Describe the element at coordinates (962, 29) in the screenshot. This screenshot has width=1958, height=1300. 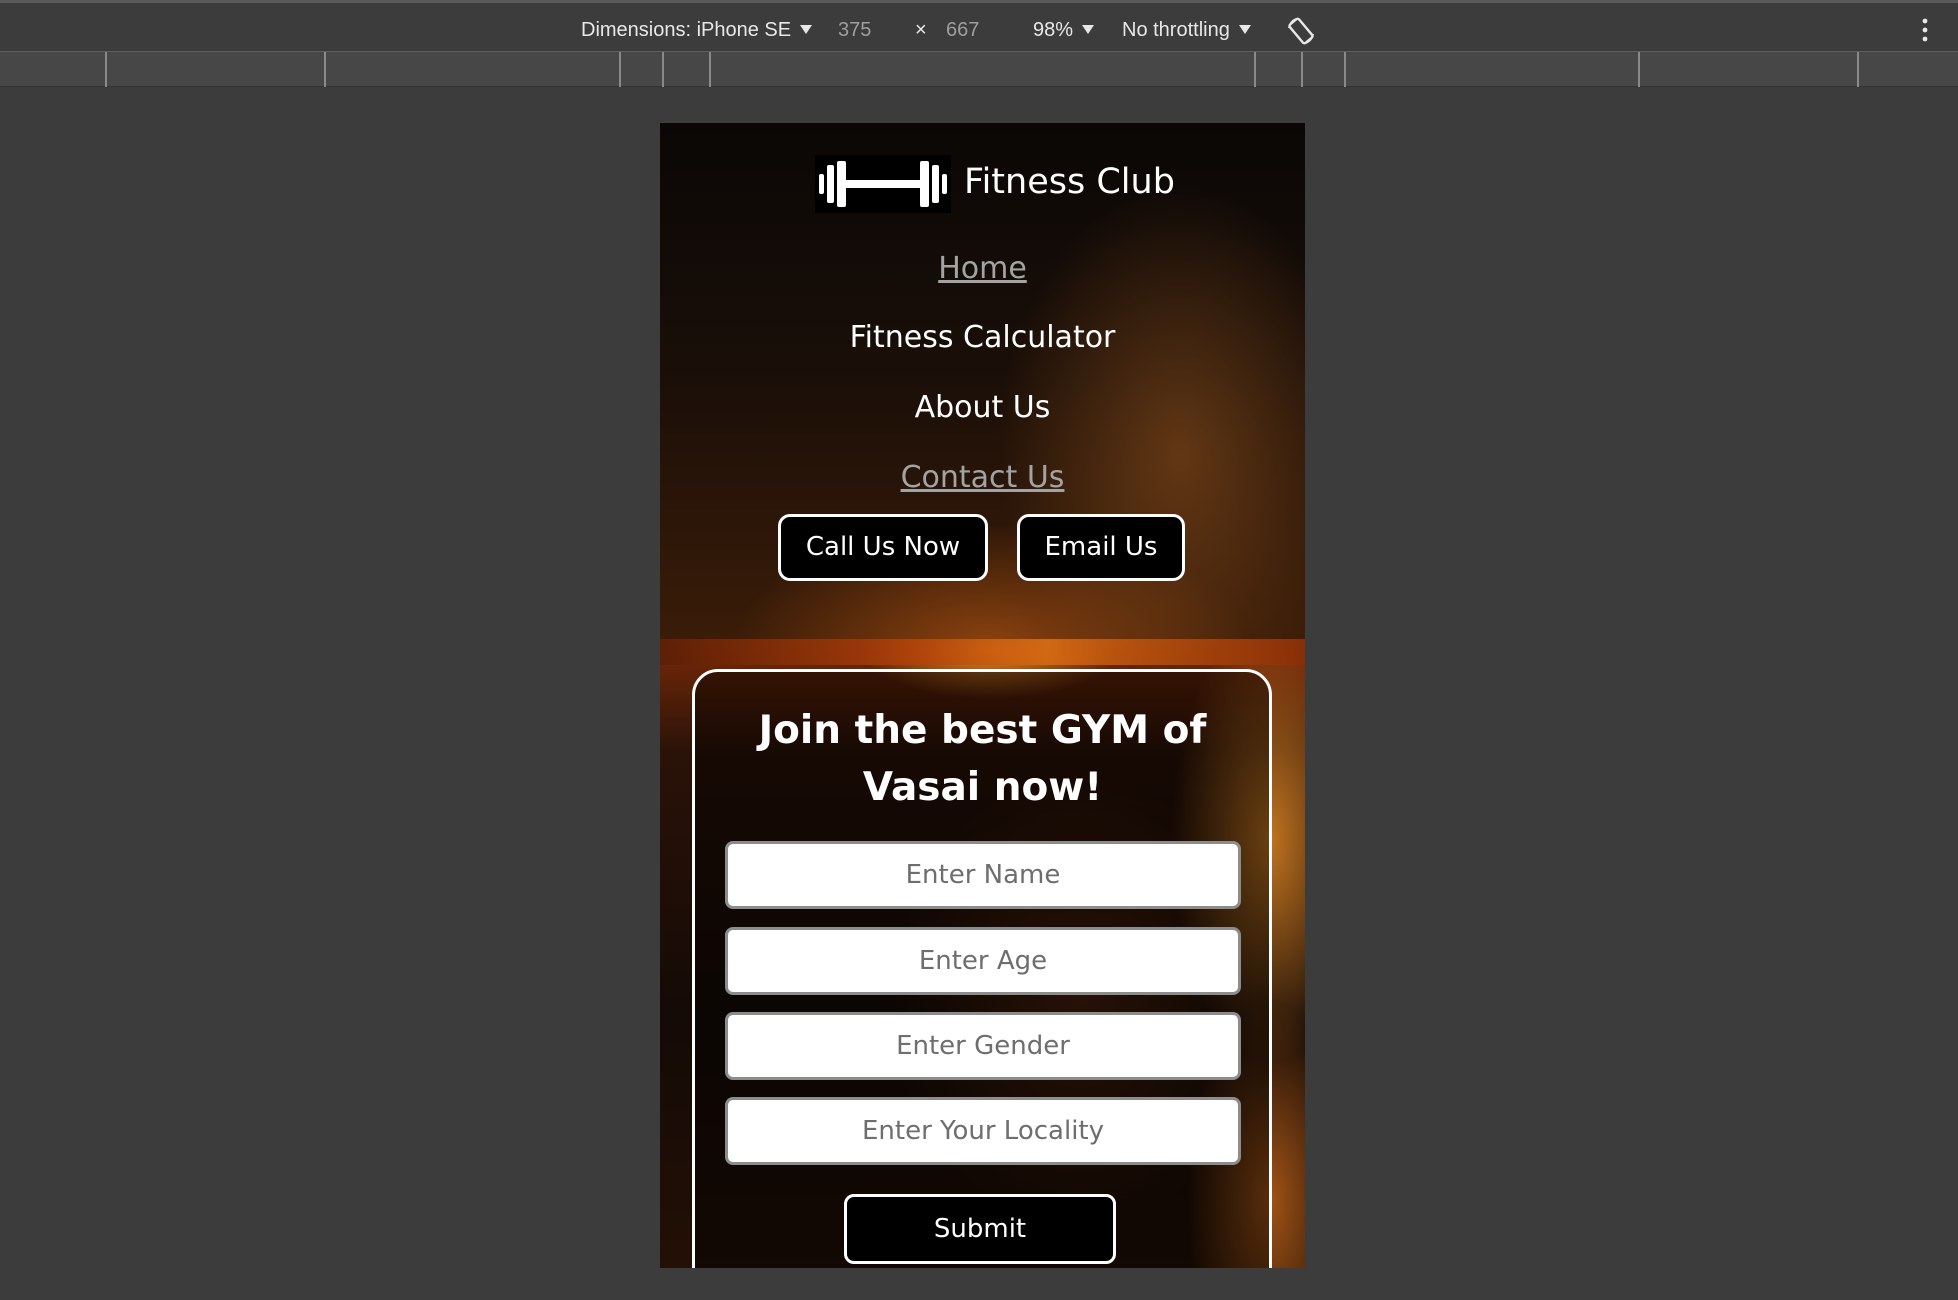
I see `height-input: 667` at that location.